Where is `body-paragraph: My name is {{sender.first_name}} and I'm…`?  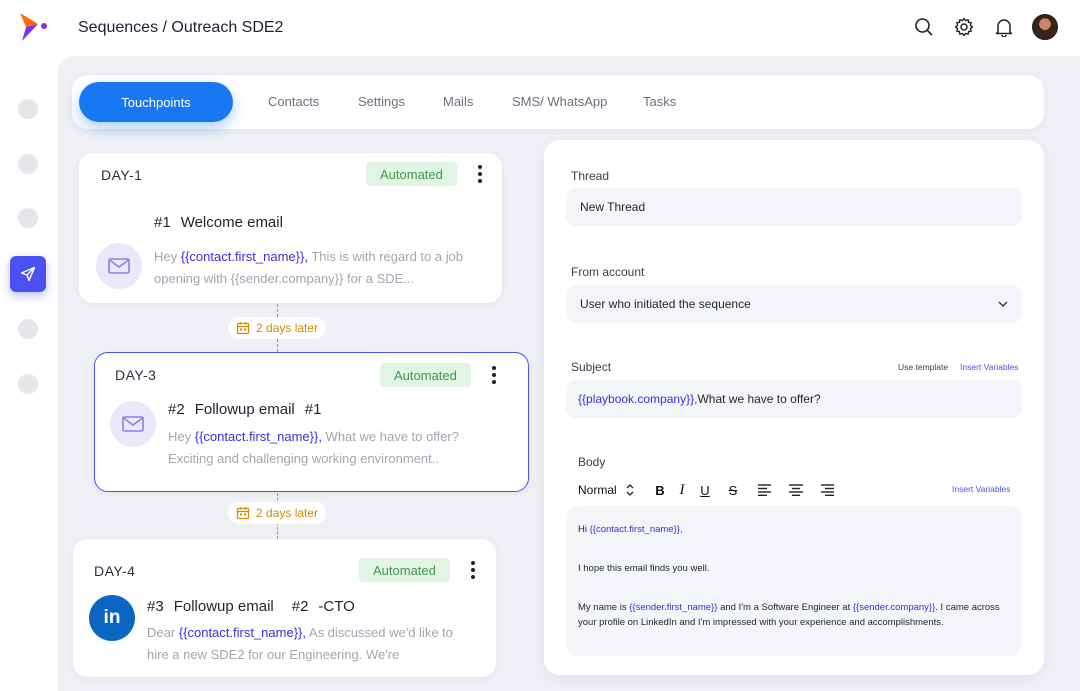
body-paragraph: My name is {{sender.first_name}} and I'm… is located at coordinates (794, 615).